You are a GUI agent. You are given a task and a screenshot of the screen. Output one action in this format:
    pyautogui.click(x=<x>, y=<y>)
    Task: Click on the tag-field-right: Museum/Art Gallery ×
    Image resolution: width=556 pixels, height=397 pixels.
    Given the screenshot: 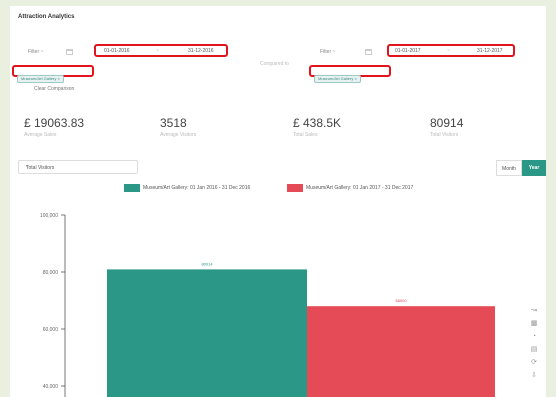 What is the action you would take?
    pyautogui.click(x=350, y=74)
    